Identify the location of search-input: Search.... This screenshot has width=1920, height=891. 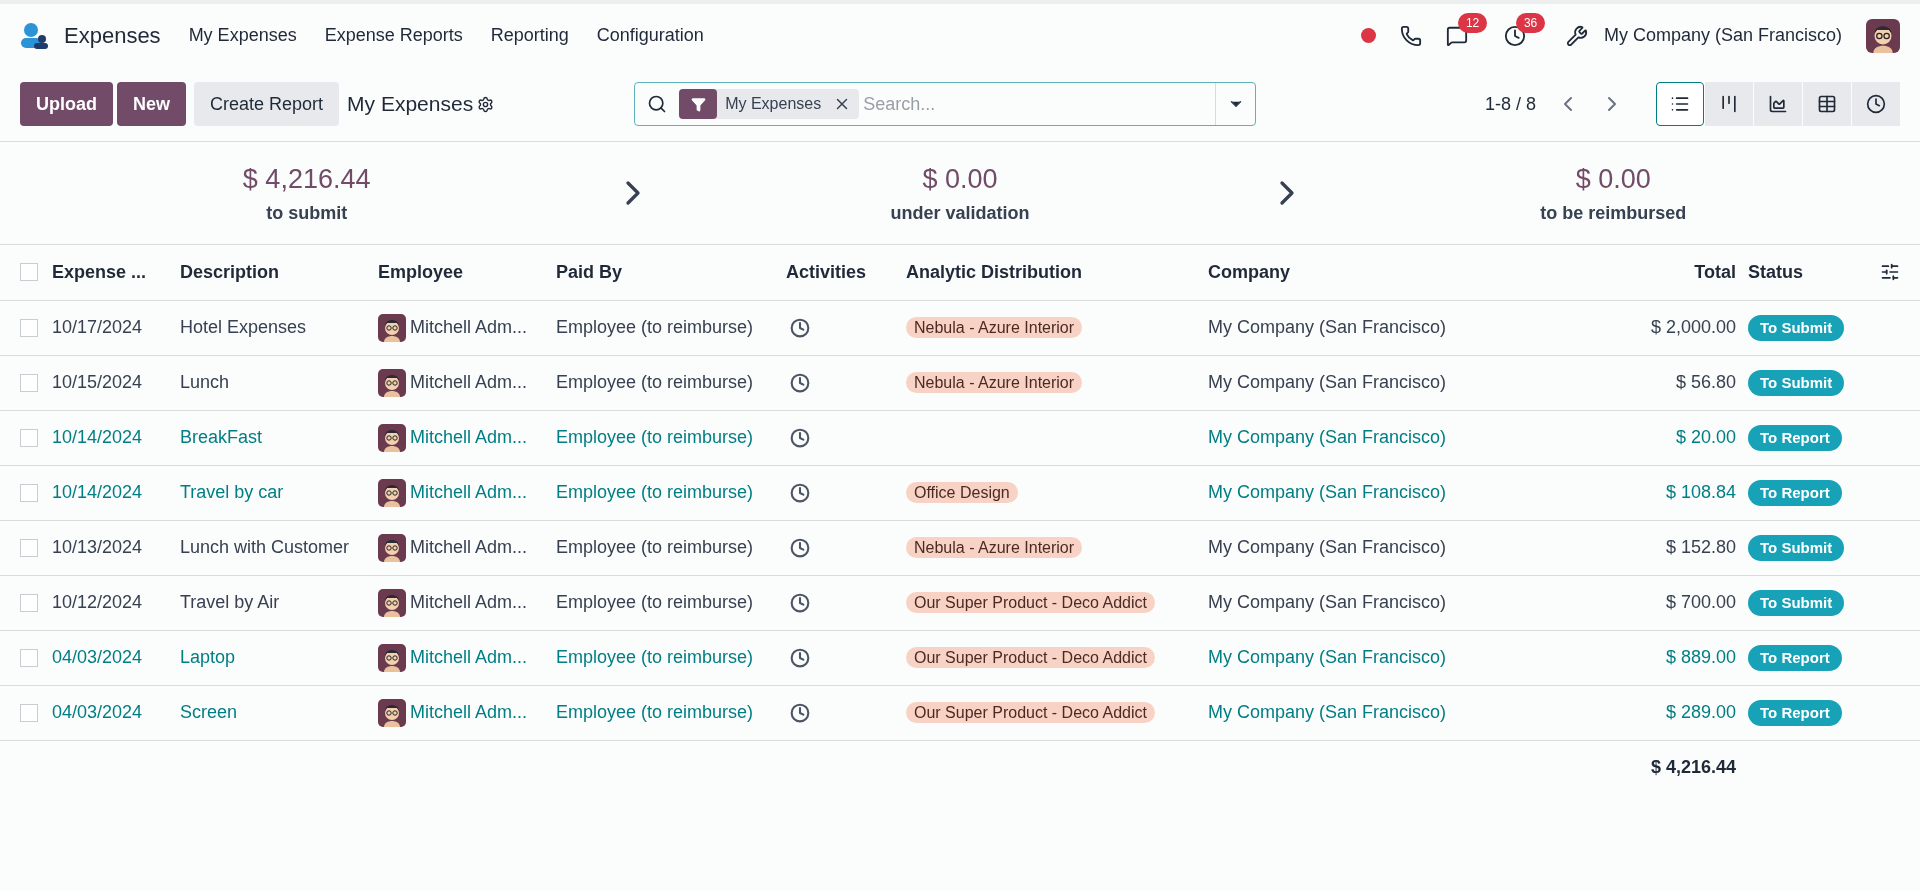
(1039, 104).